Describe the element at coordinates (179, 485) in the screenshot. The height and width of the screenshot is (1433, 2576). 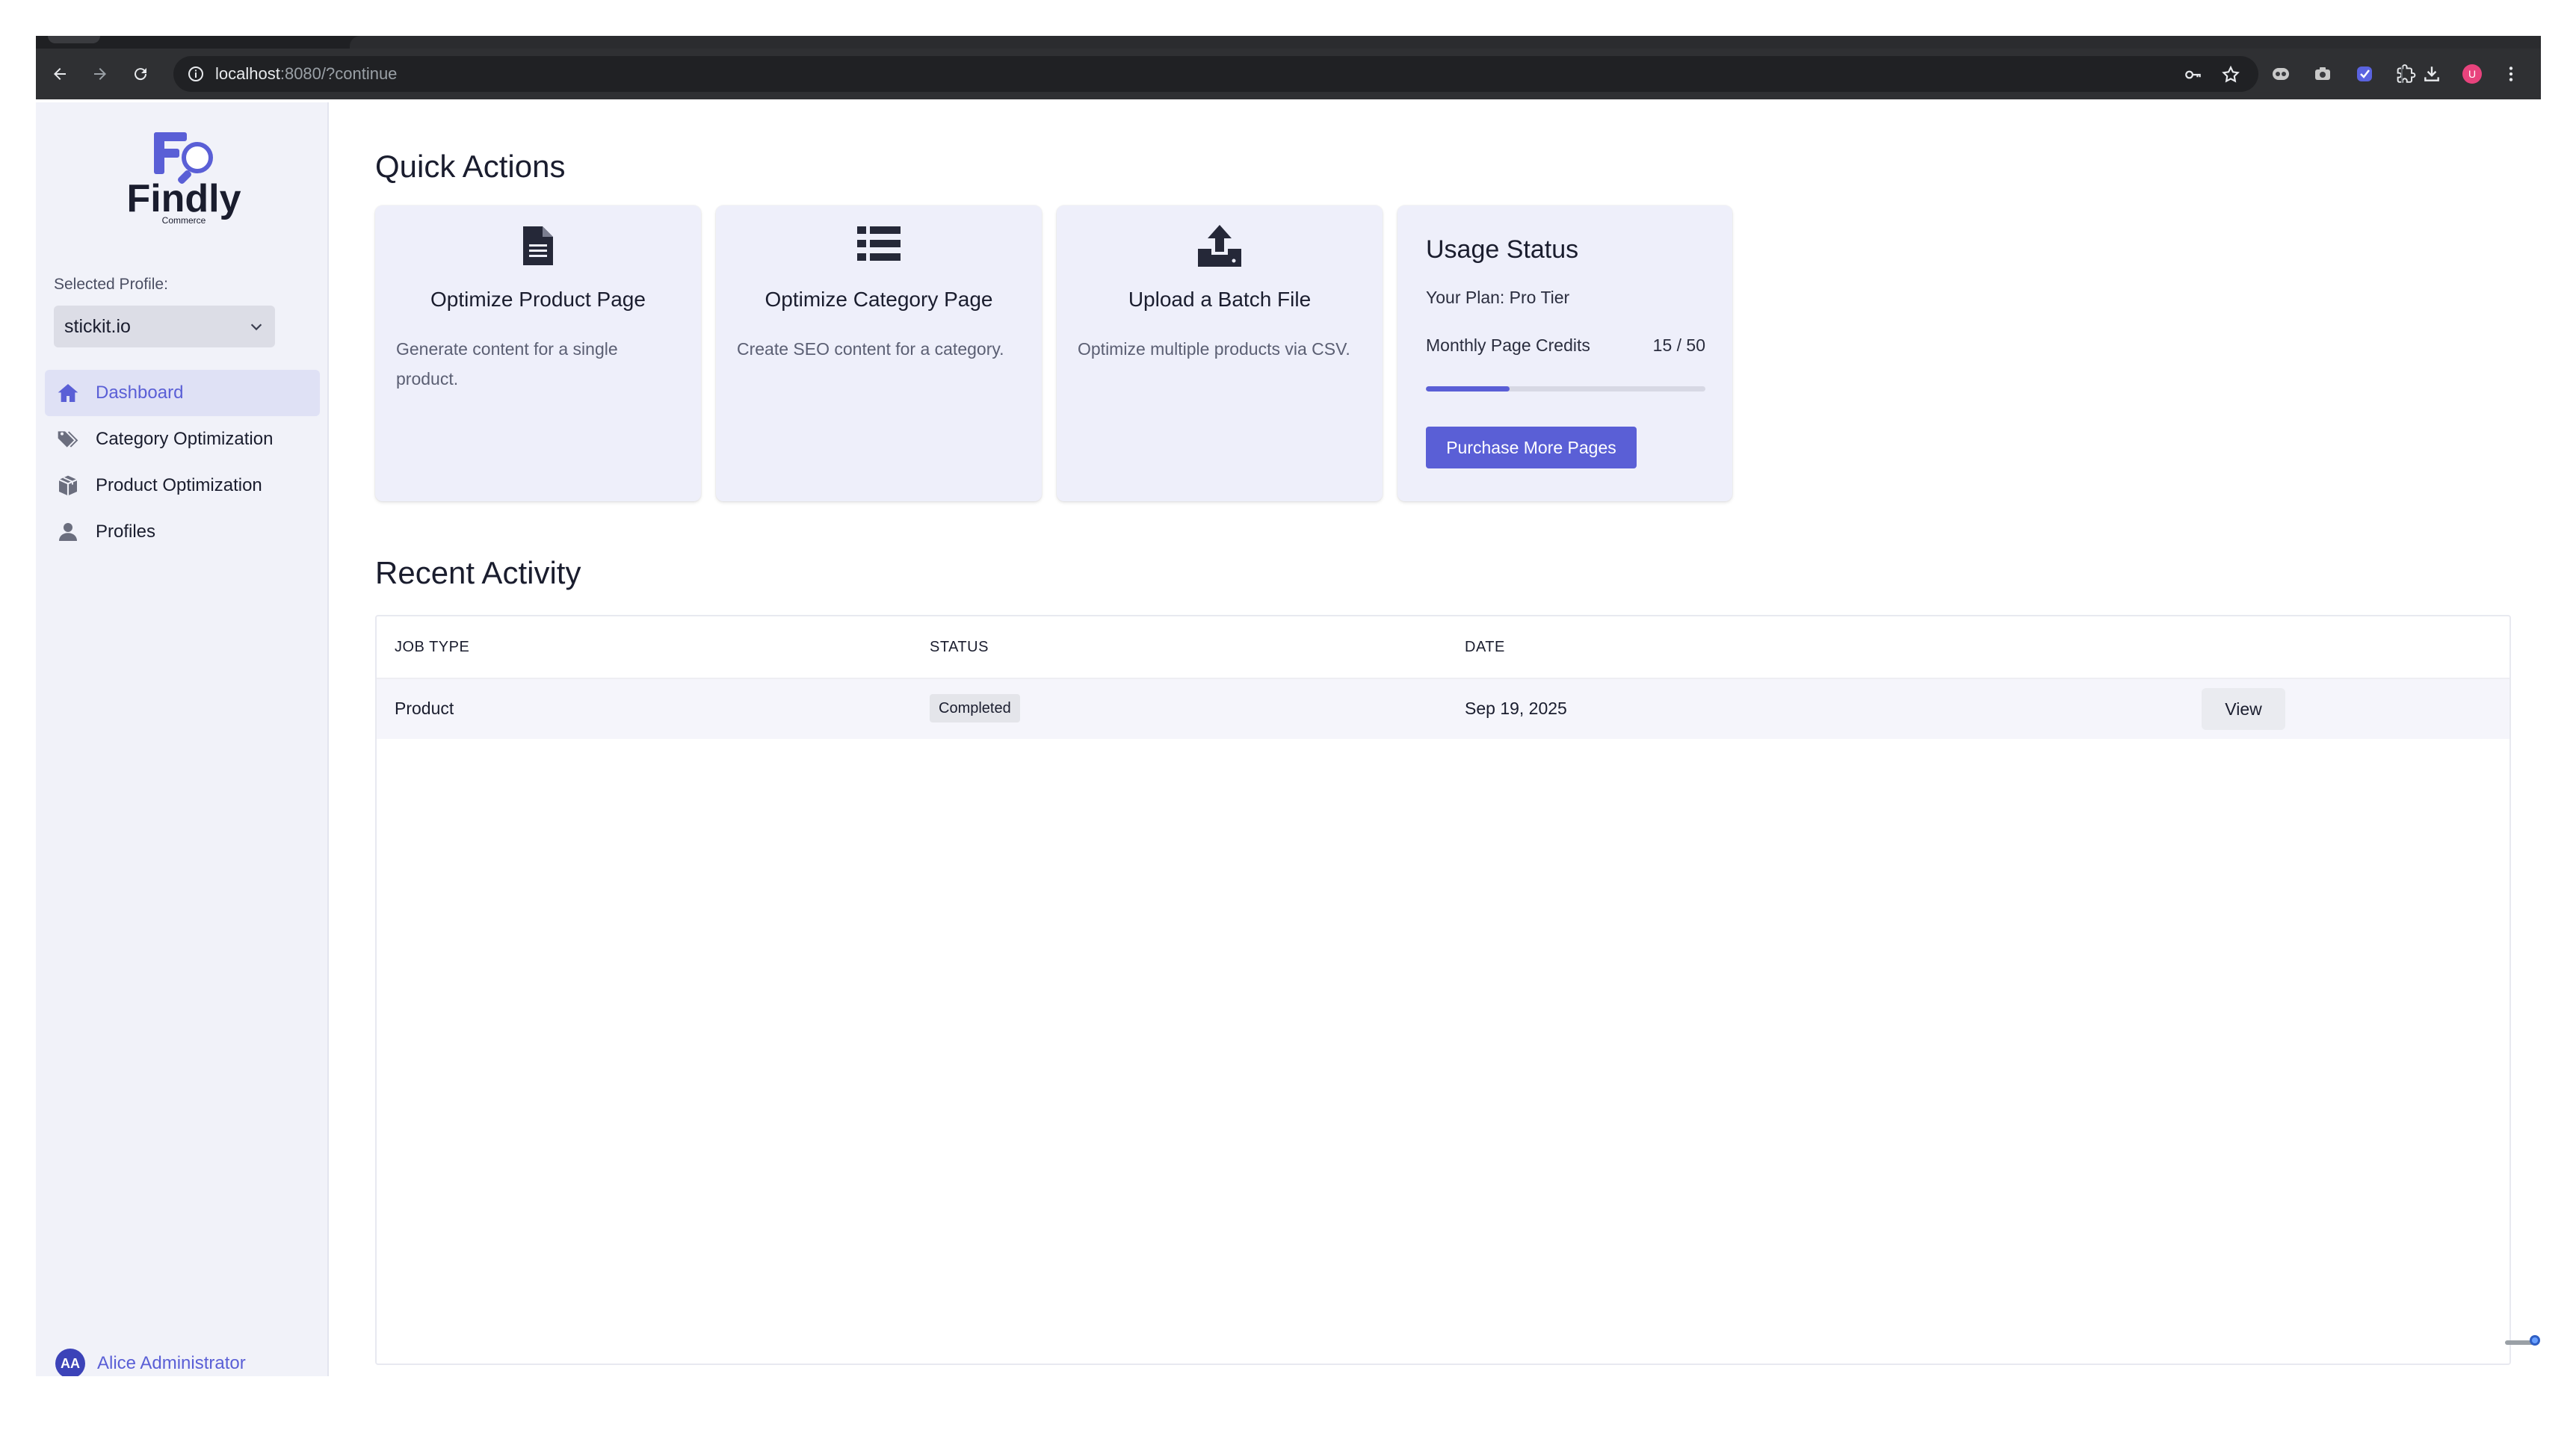
I see `sidebar-item-label: Product Optimization` at that location.